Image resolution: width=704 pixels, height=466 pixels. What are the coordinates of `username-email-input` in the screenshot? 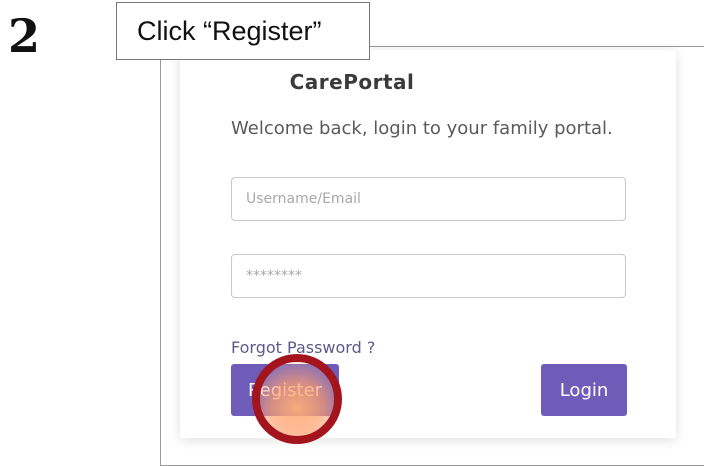 It's located at (428, 199).